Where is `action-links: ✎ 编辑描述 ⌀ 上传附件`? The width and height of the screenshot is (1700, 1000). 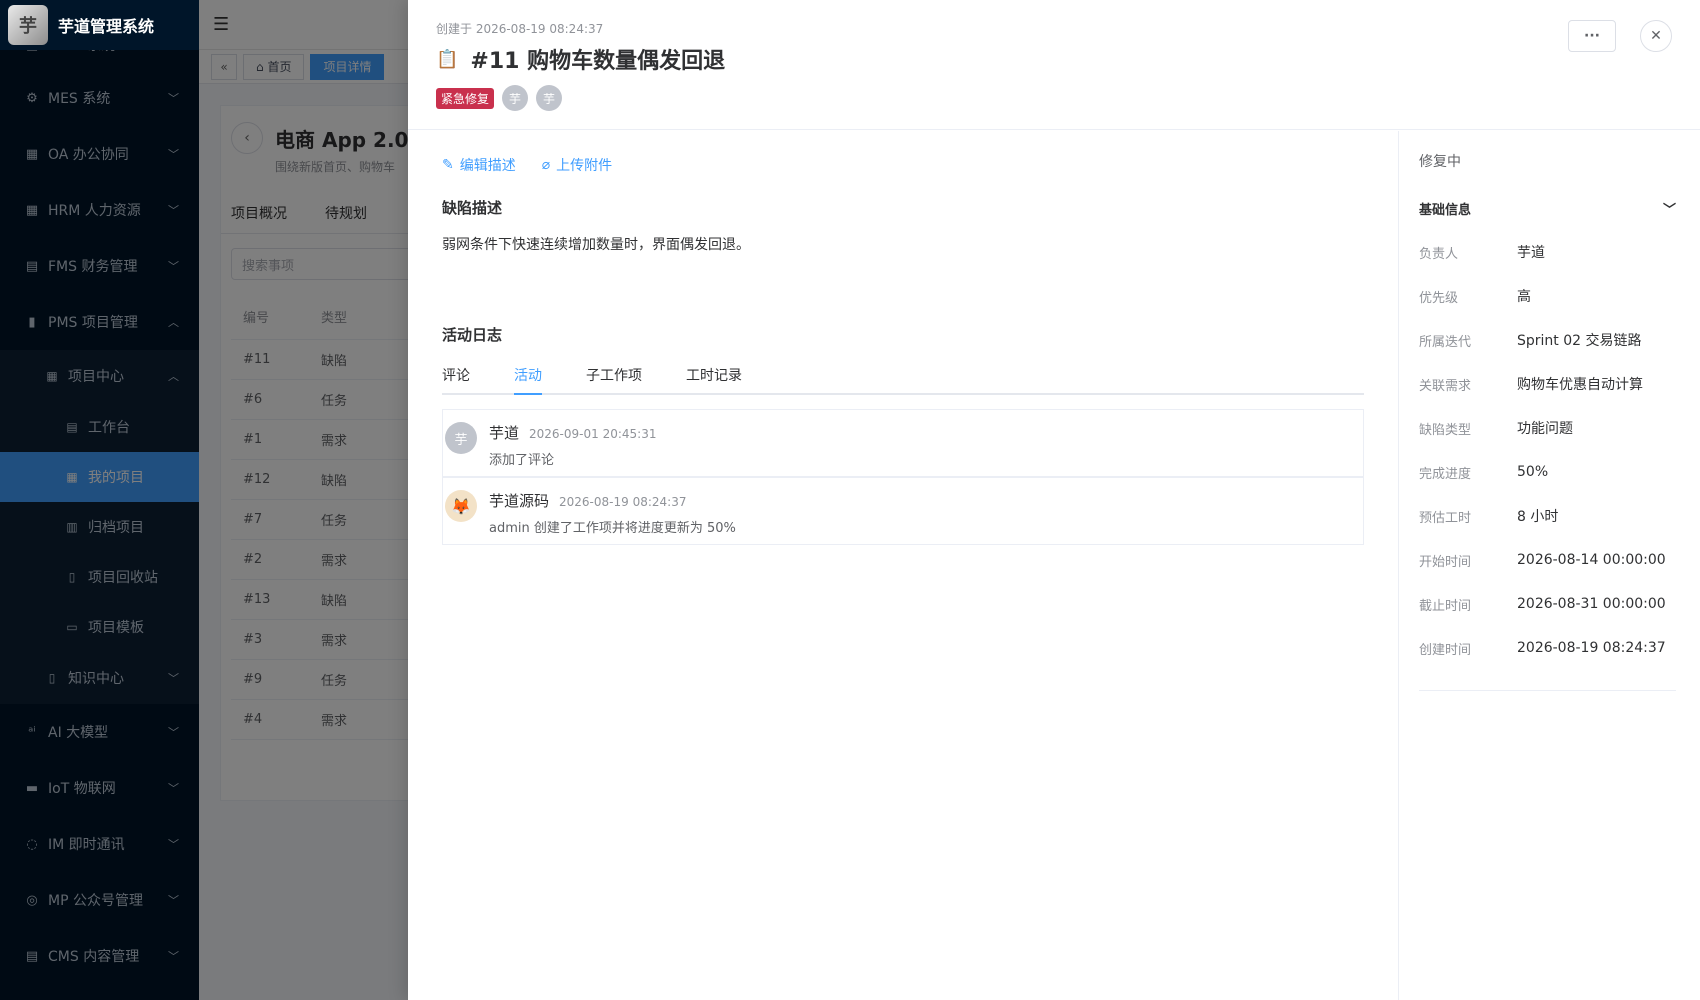 action-links: ✎ 编辑描述 ⌀ 上传附件 is located at coordinates (903, 165).